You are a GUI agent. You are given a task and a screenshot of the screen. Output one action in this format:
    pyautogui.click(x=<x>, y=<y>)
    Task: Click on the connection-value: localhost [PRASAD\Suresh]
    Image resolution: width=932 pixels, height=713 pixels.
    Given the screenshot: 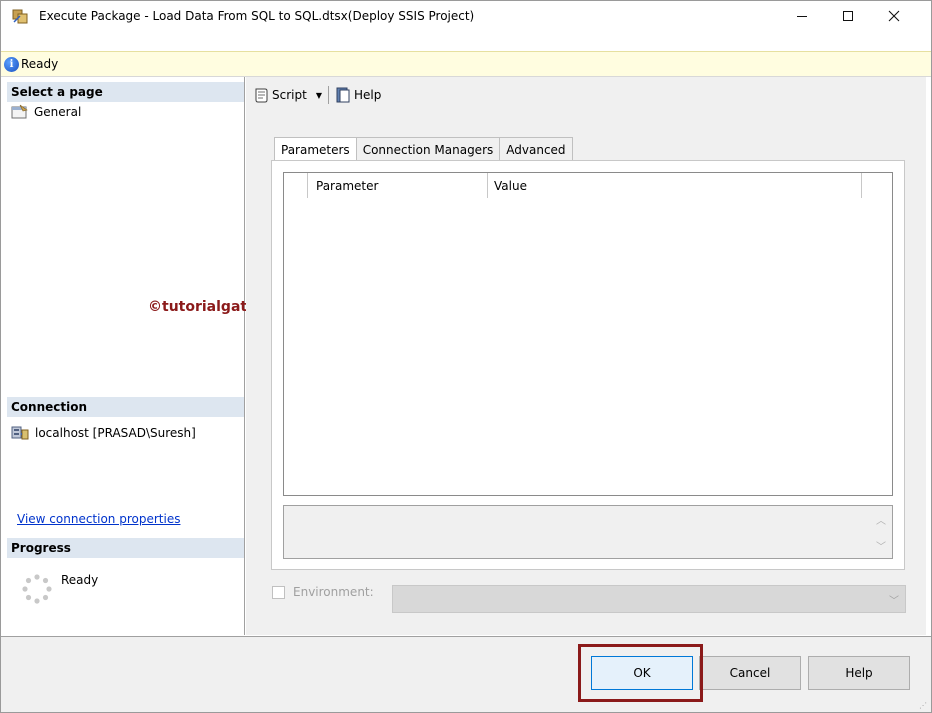 What is the action you would take?
    pyautogui.click(x=115, y=433)
    